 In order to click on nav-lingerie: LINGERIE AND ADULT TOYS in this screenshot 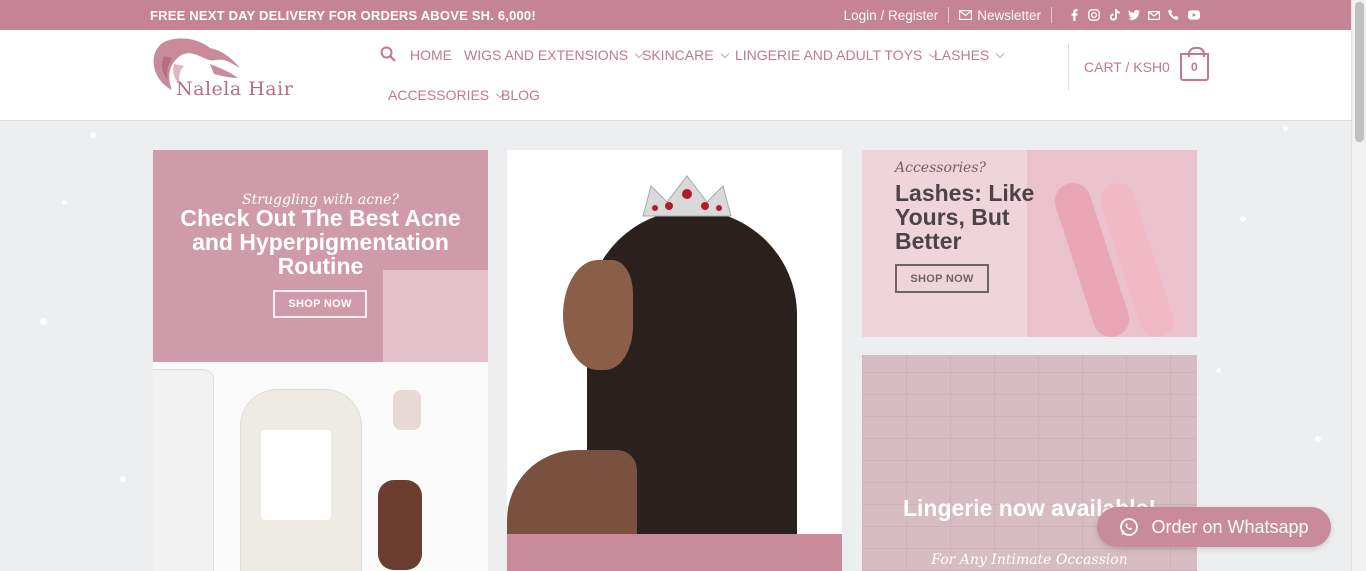, I will do `click(836, 55)`.